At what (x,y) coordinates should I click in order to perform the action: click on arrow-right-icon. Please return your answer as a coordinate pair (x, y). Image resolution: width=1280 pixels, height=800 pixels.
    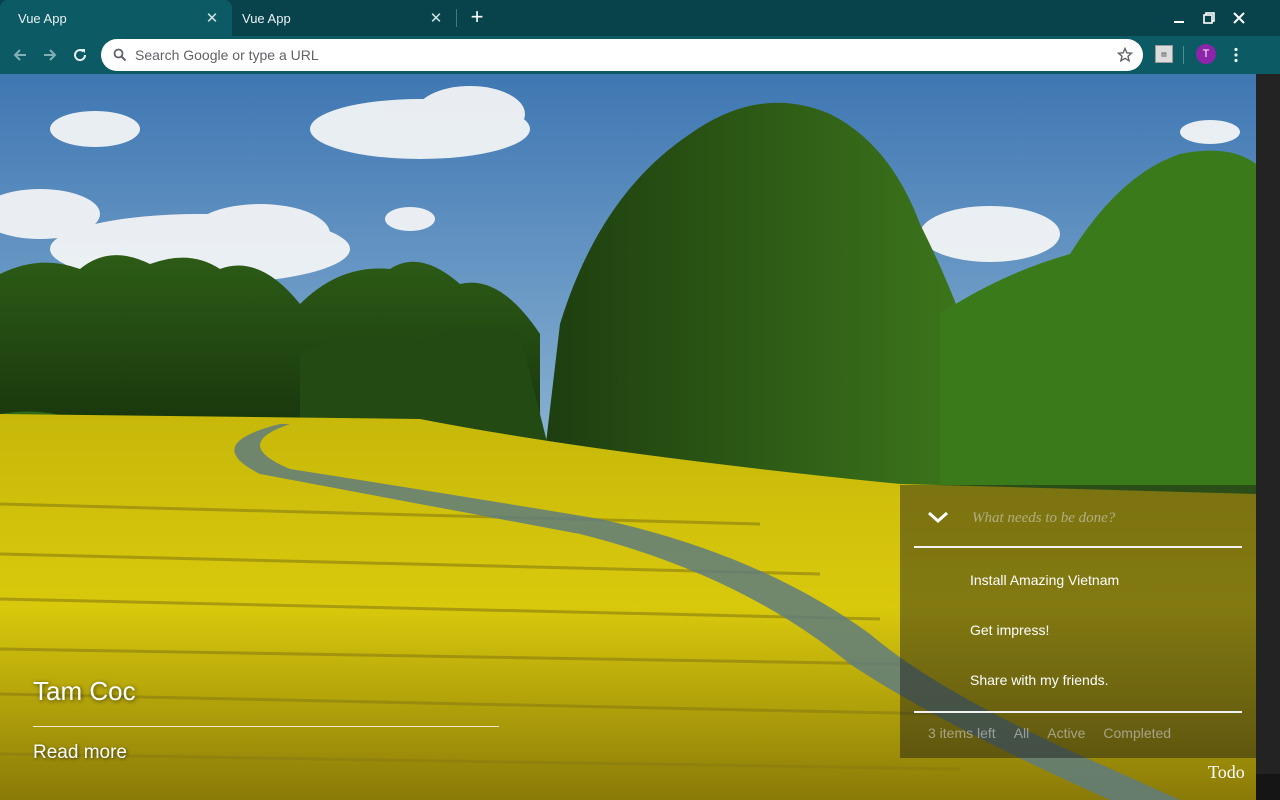
    Looking at the image, I should click on (50, 55).